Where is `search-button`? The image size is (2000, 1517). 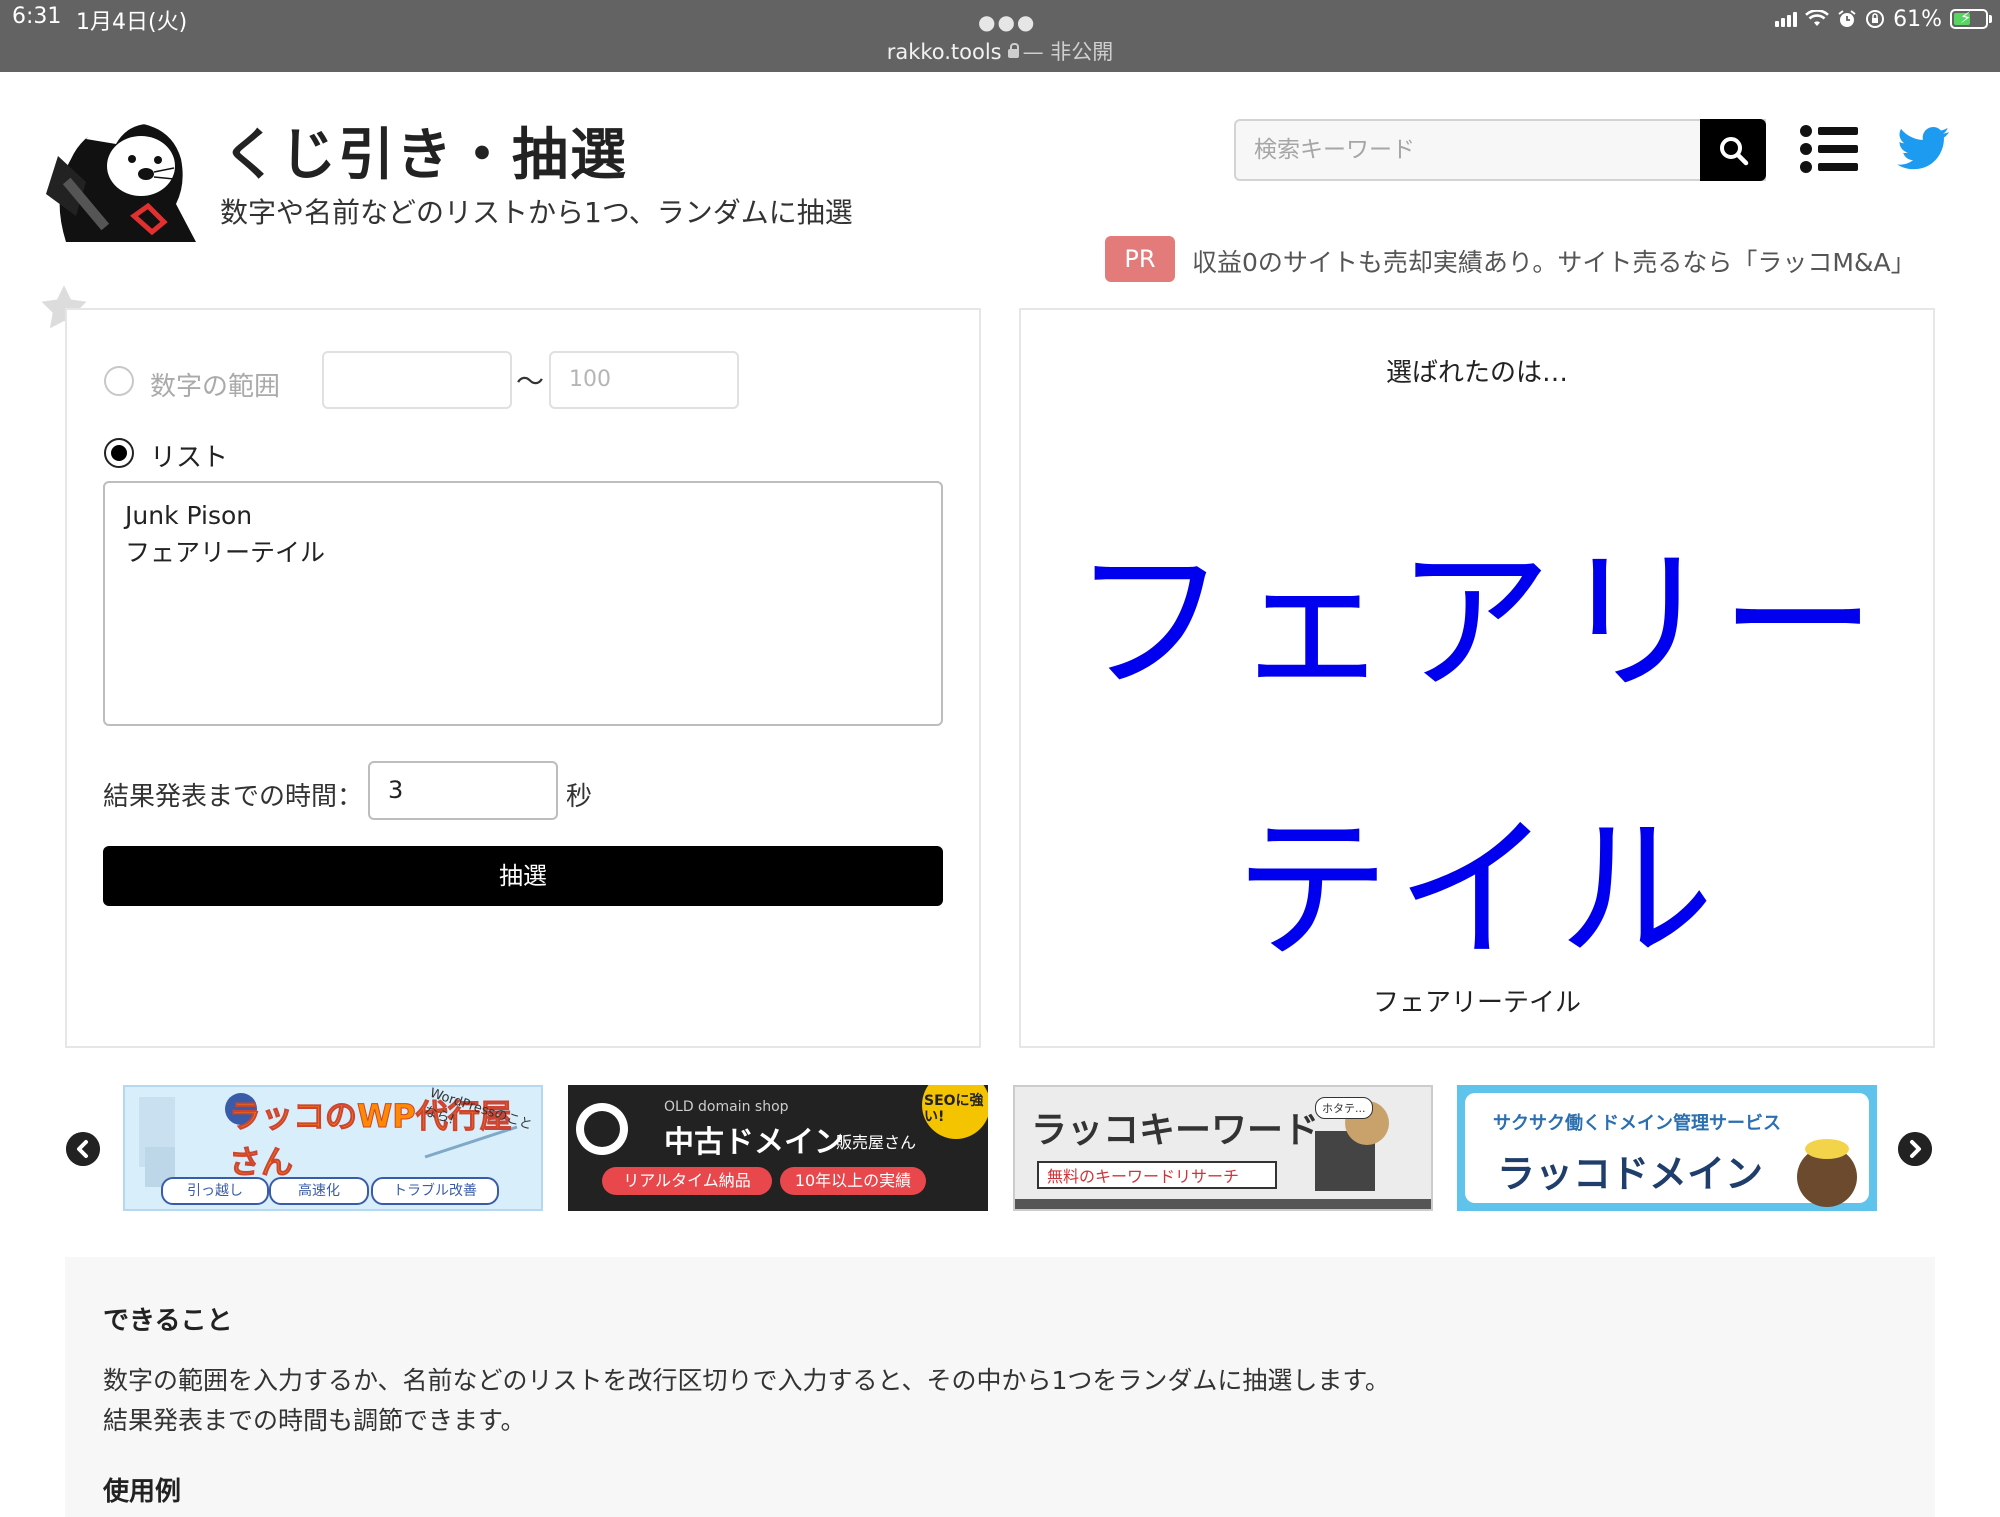 search-button is located at coordinates (1733, 150).